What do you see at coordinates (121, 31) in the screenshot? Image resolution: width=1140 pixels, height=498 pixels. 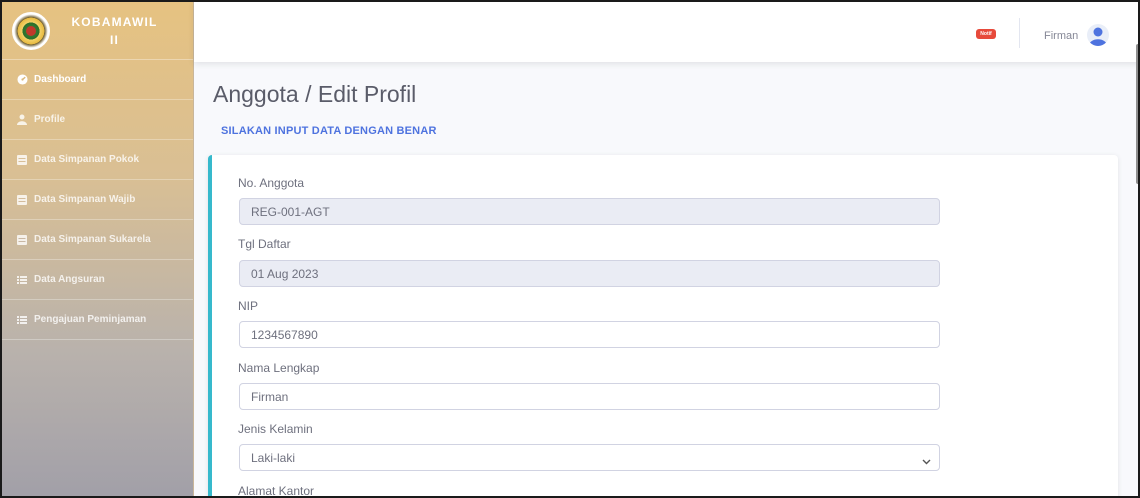 I see `brand-name: KOBAMAWIL II` at bounding box center [121, 31].